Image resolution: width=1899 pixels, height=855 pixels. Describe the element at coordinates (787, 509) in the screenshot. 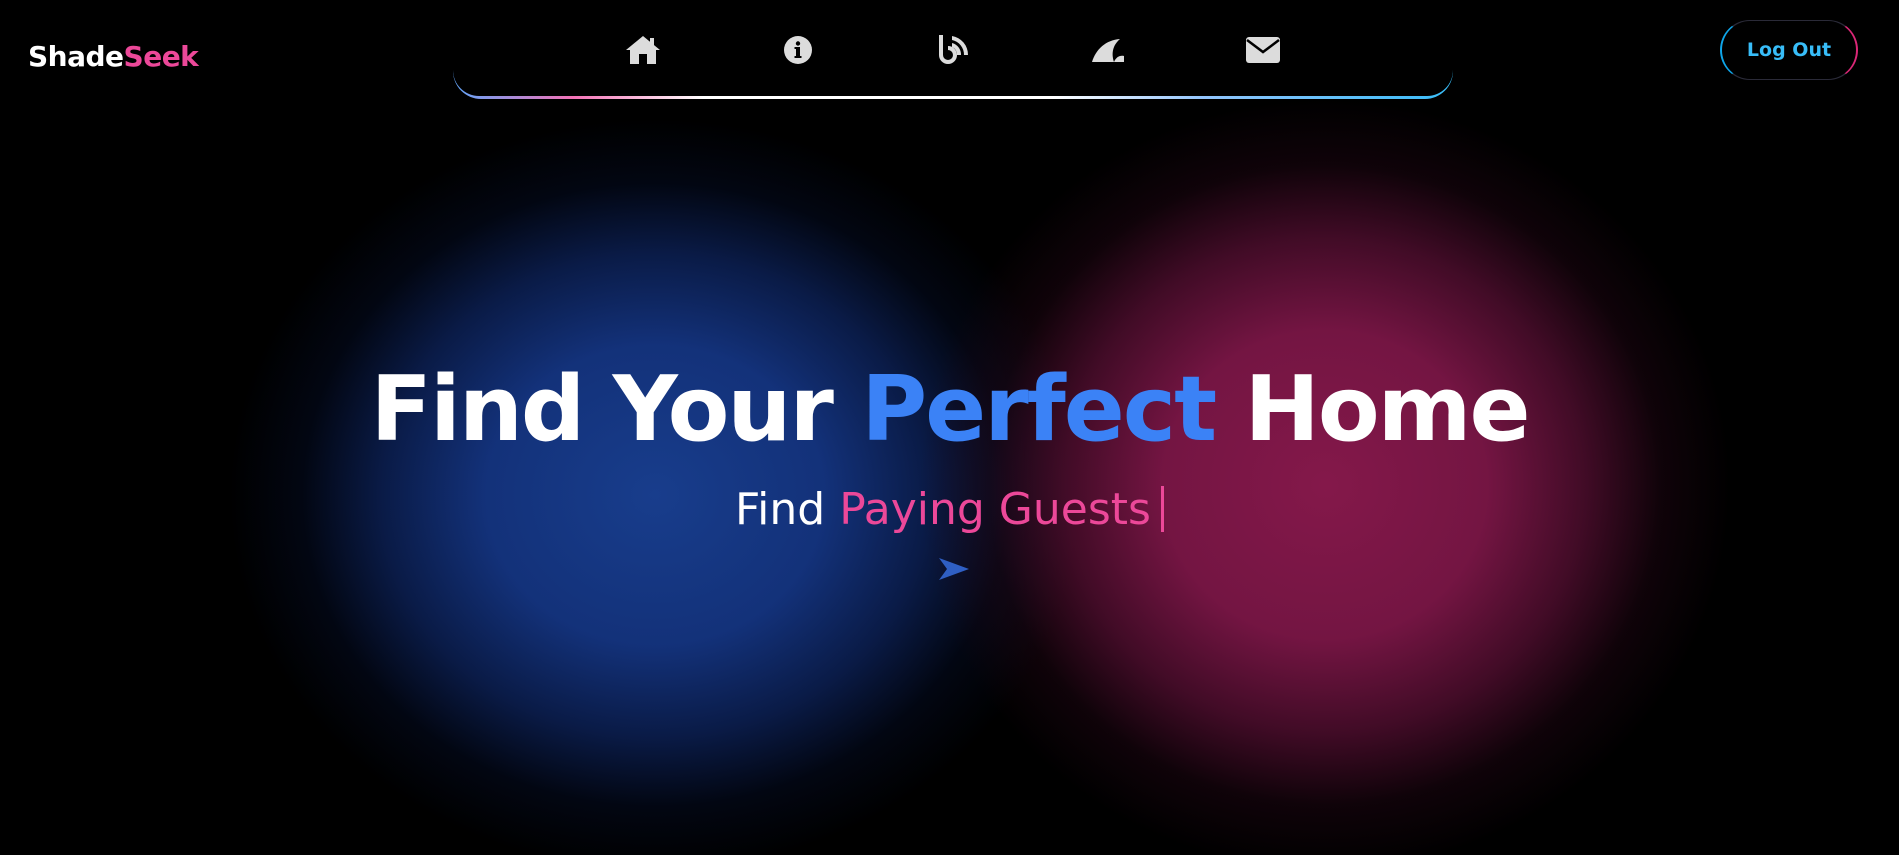

I see `hero-subtitle-prefix: Find` at that location.